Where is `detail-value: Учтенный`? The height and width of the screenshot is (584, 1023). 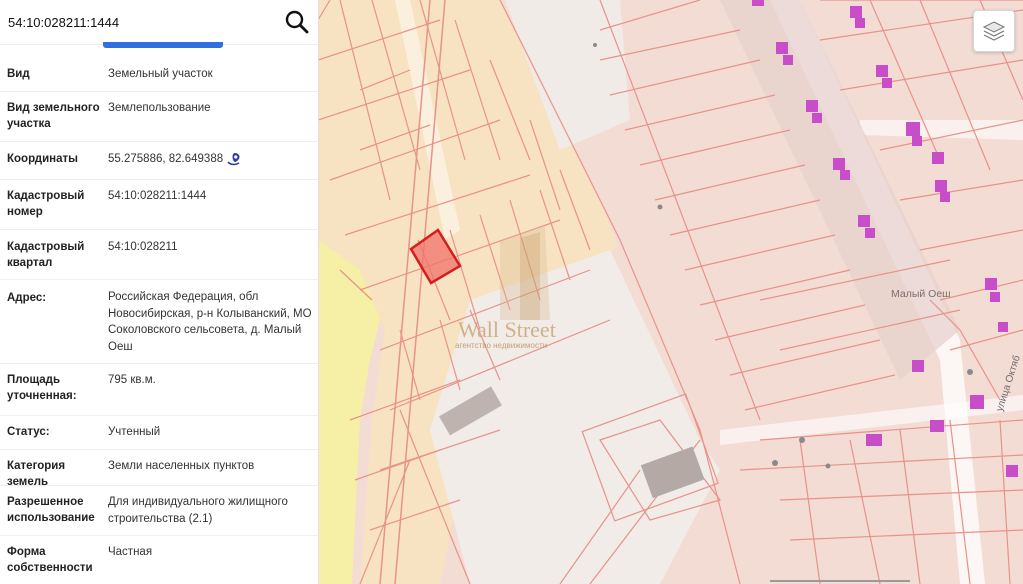 detail-value: Учтенный is located at coordinates (134, 432).